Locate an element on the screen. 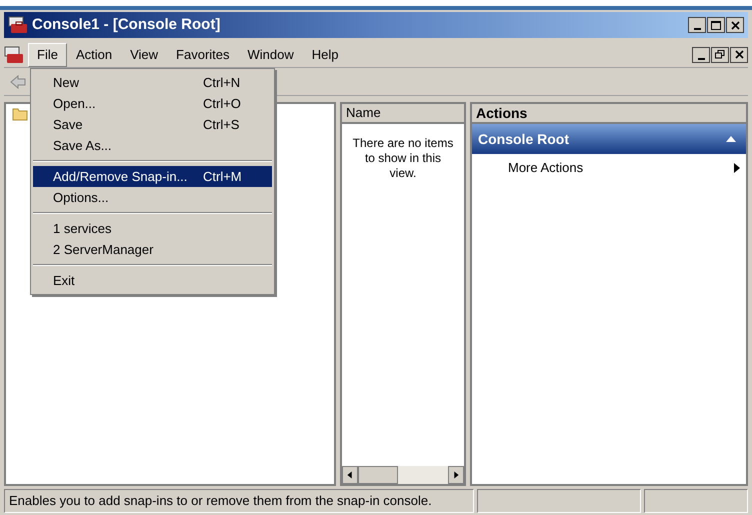 The height and width of the screenshot is (515, 752). menu-item: File is located at coordinates (47, 54).